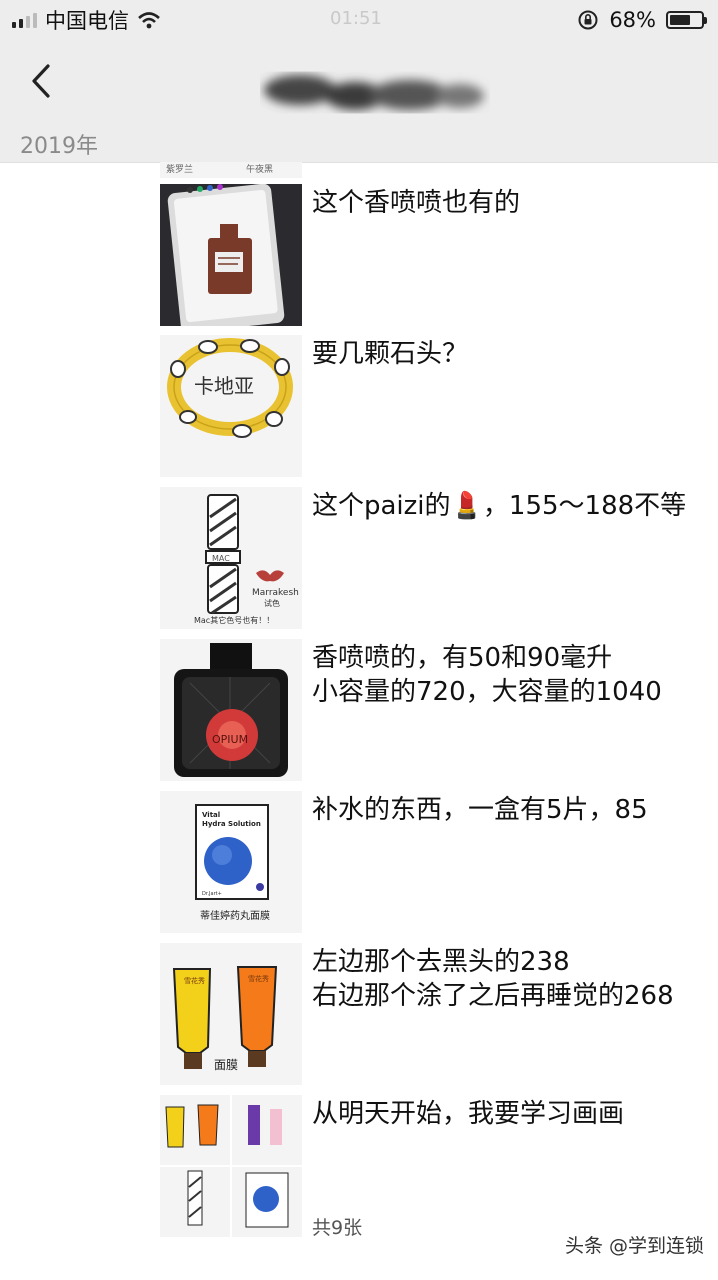 Image resolution: width=718 pixels, height=1280 pixels. What do you see at coordinates (258, 978) in the screenshot?
I see `right-tube-brand: 雪花秀` at bounding box center [258, 978].